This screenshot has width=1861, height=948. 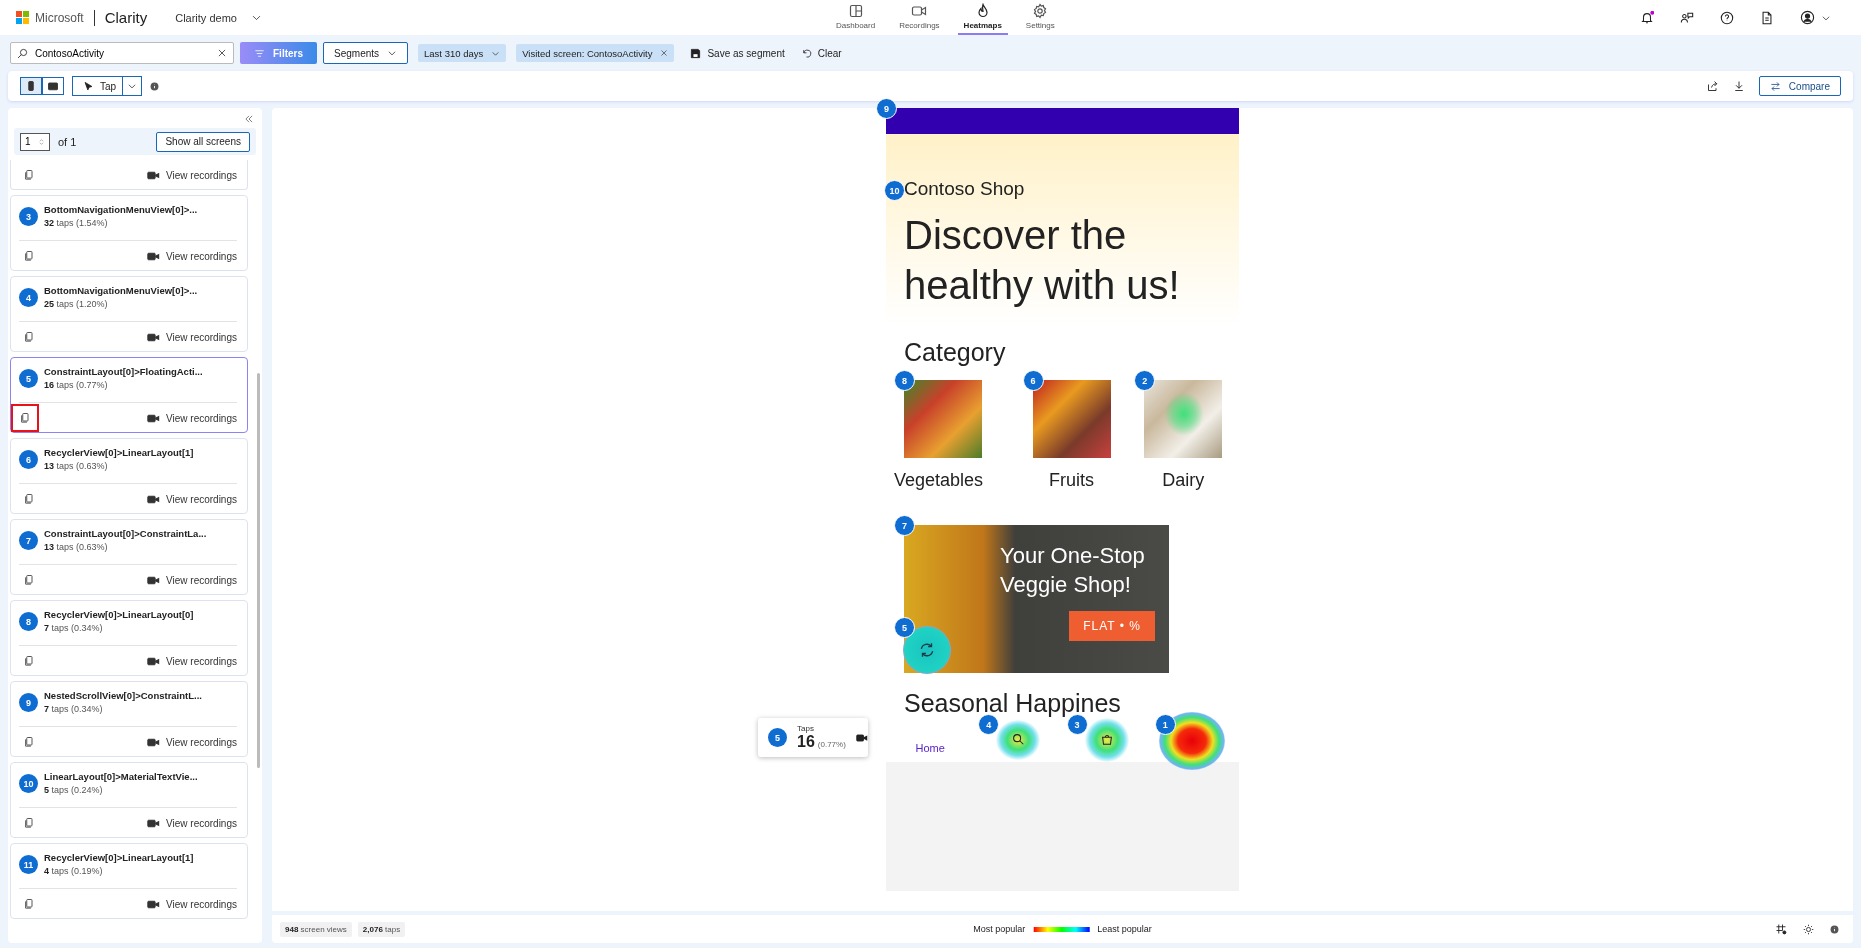 What do you see at coordinates (129, 881) in the screenshot?
I see `element-card: 11 RecyclerView[0]>LinearLayout[1] 4 taps (0.19%) View recordings` at bounding box center [129, 881].